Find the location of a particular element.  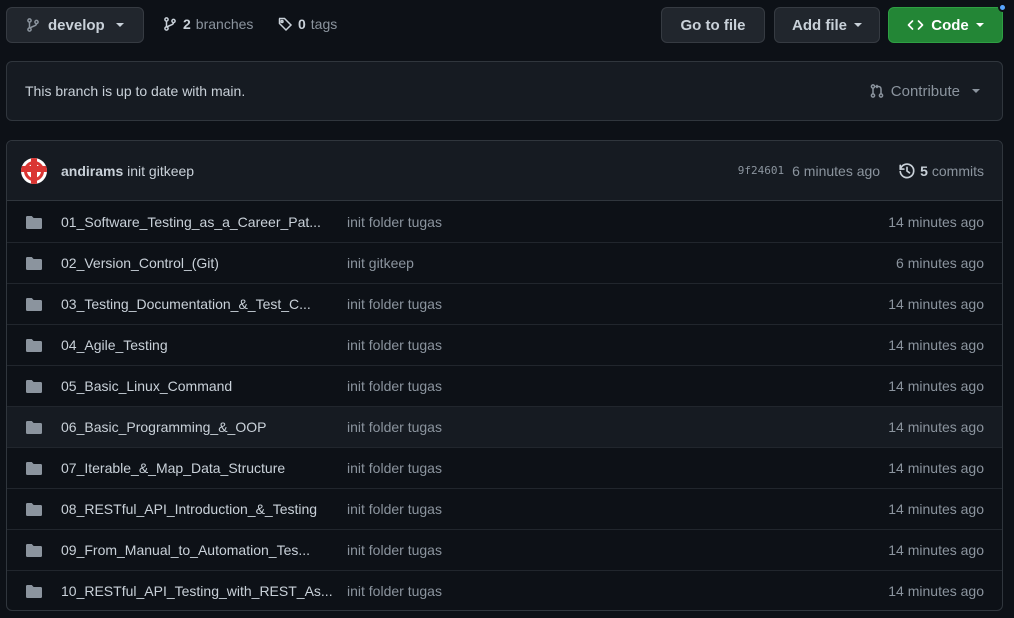

contribute-label: Contribute is located at coordinates (925, 91).